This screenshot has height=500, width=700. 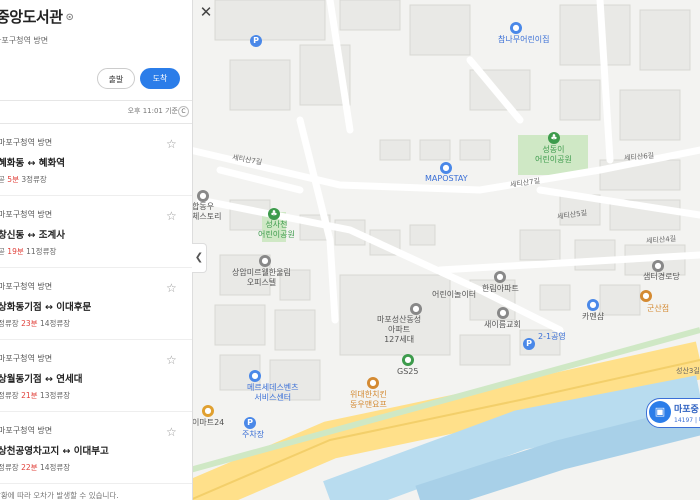 What do you see at coordinates (553, 155) in the screenshot?
I see `poi-label: 성동이 어린이공원` at bounding box center [553, 155].